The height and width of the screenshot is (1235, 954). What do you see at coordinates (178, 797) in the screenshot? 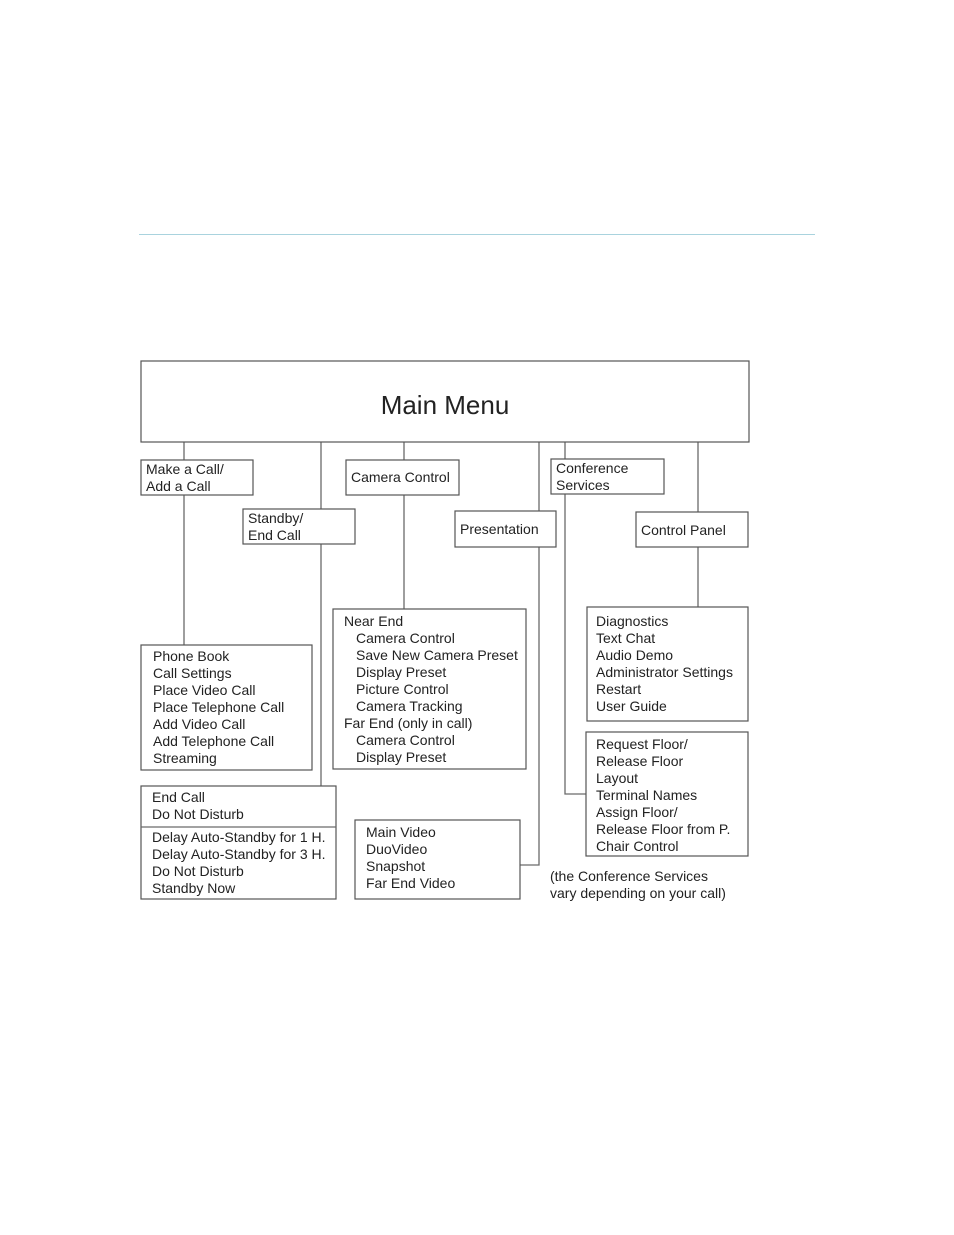
I see `submenu-item: End Call` at bounding box center [178, 797].